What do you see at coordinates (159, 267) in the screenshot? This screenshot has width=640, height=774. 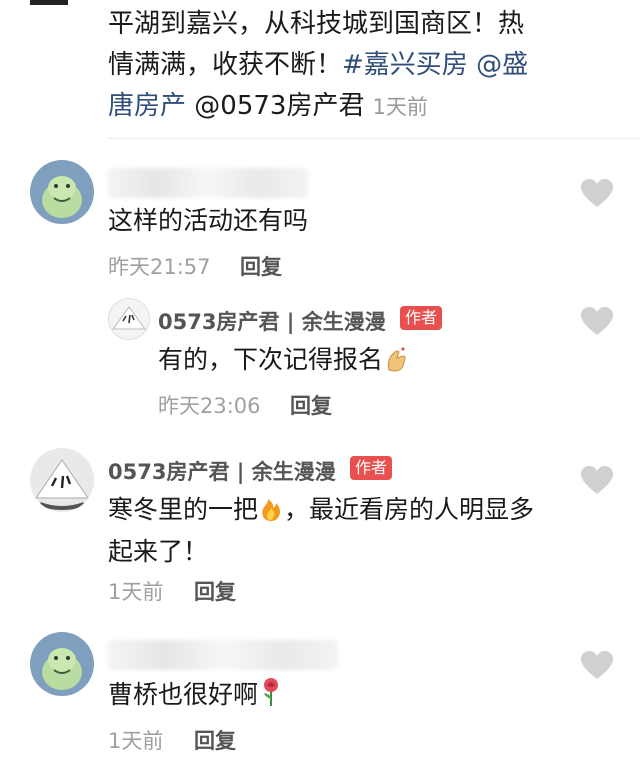 I see `comment-time: 昨天21:57` at bounding box center [159, 267].